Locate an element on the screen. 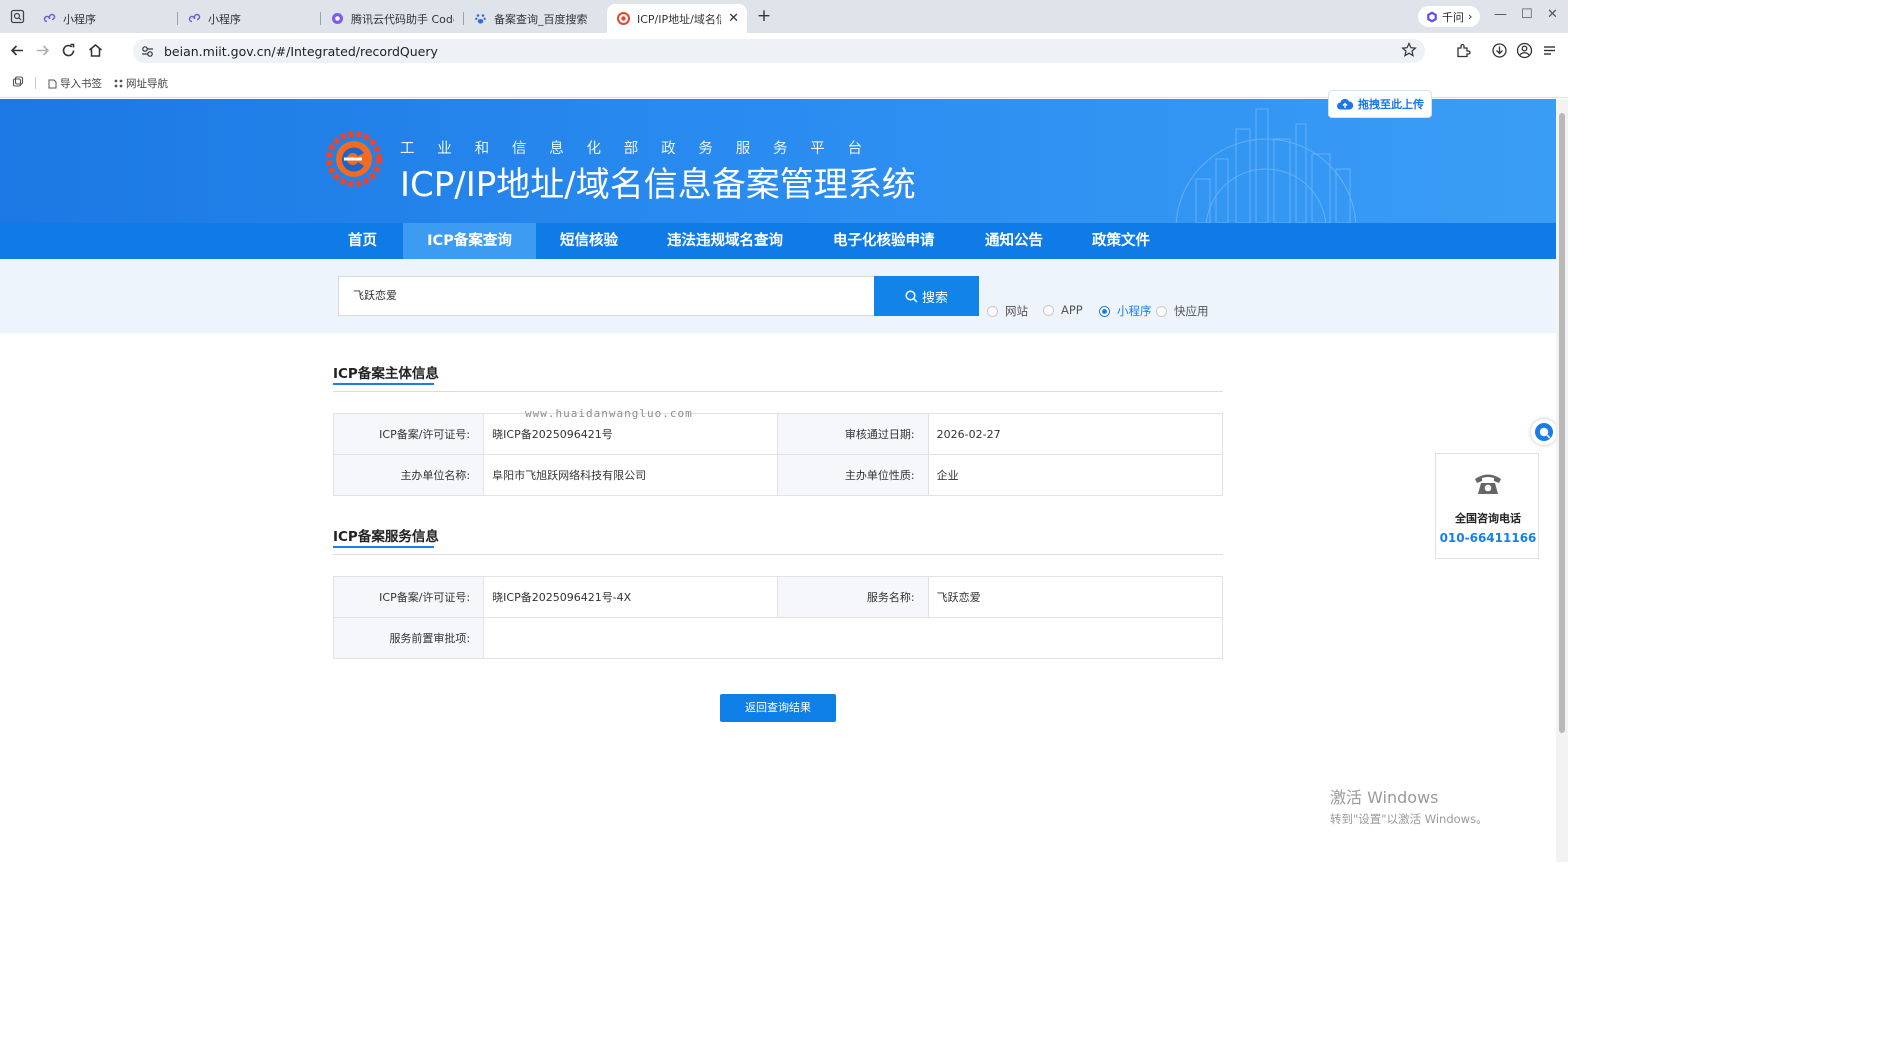 The width and height of the screenshot is (1904, 1038). hotline-label: 全国咨询电话 is located at coordinates (1488, 518).